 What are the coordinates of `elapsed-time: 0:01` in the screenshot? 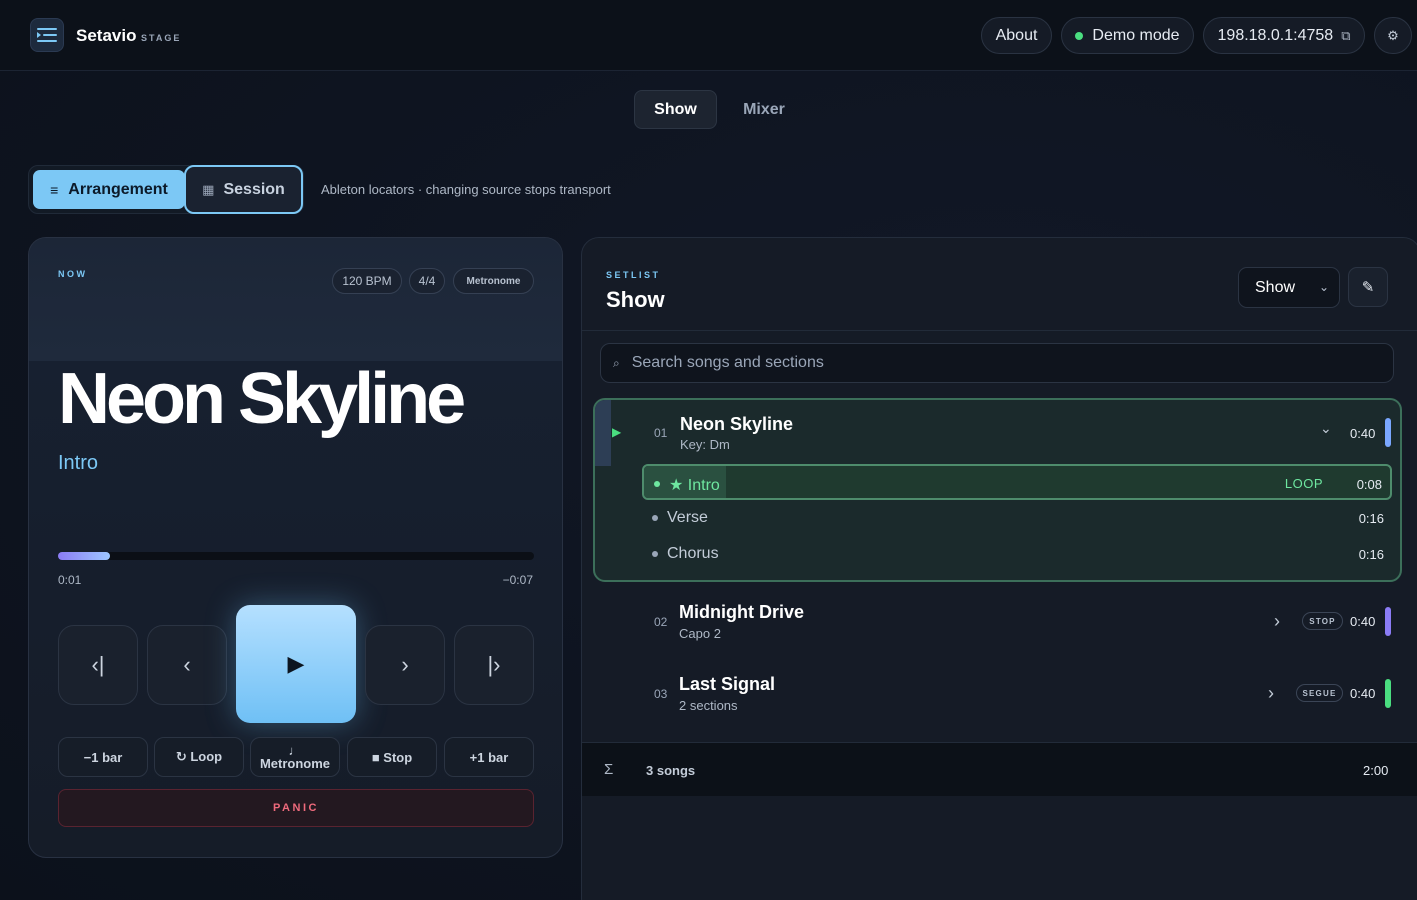 It's located at (70, 580).